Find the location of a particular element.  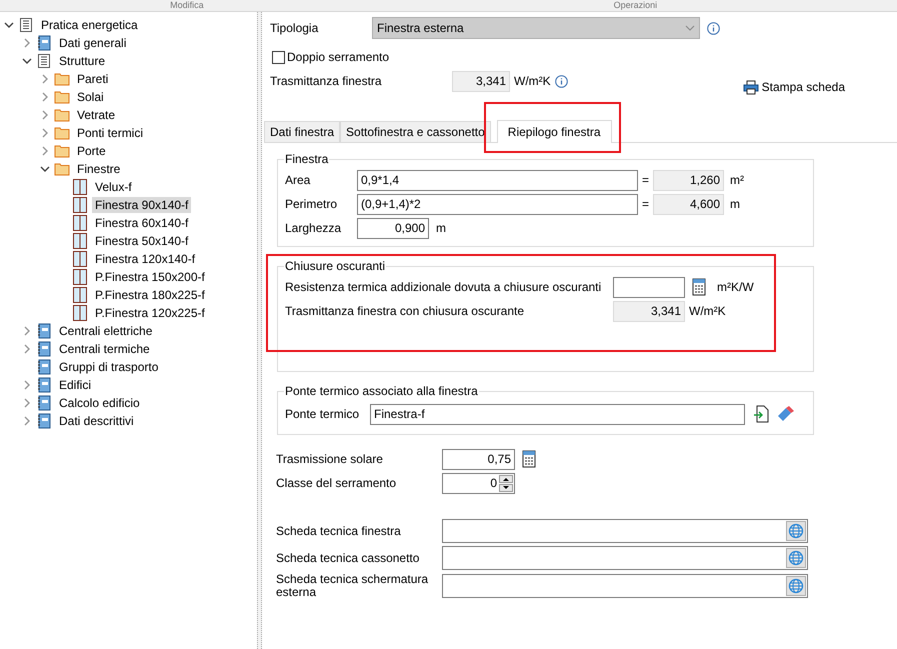

document-icon is located at coordinates (26, 25).